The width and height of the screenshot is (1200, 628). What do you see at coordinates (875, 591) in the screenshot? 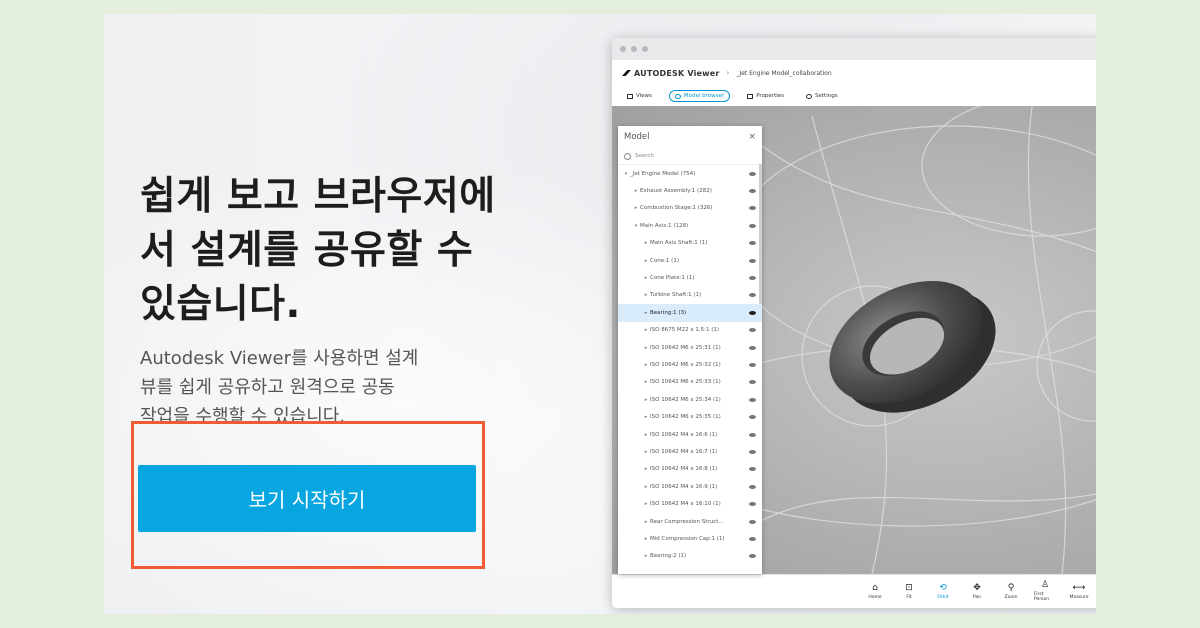
I see `toolbar-home-button: ⌂ Home` at bounding box center [875, 591].